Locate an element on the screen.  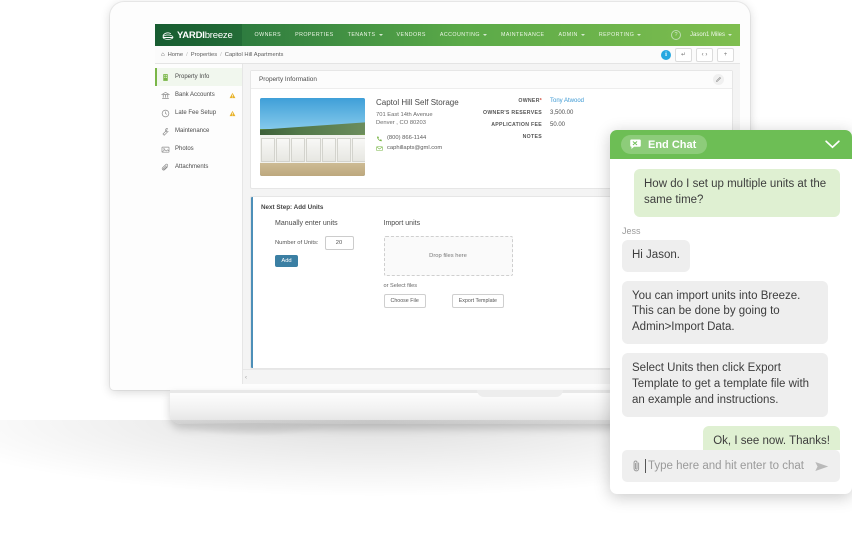
property-photo is located at coordinates (312, 137).